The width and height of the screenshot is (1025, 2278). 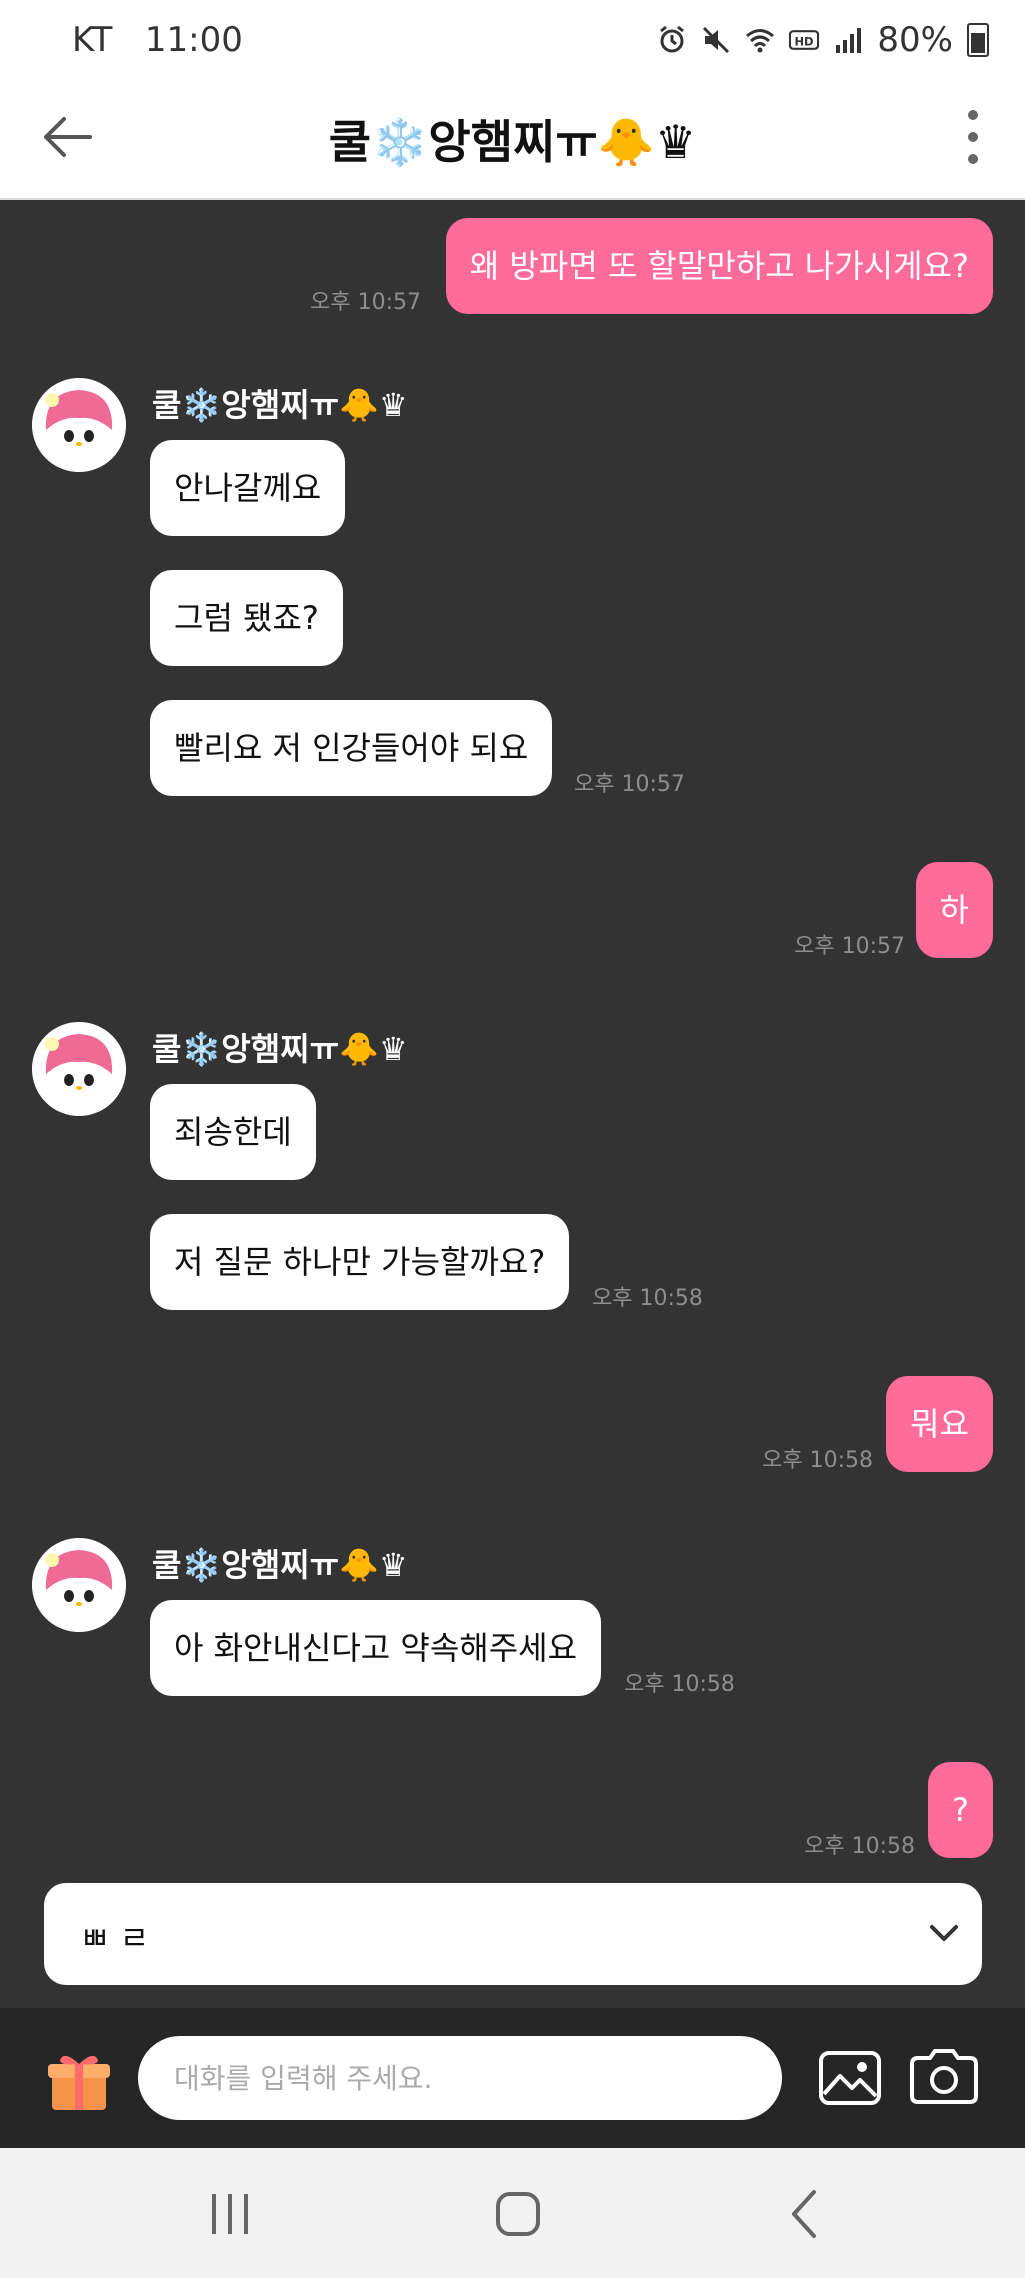 What do you see at coordinates (248, 488) in the screenshot?
I see `incoming-message: 안나갈께요` at bounding box center [248, 488].